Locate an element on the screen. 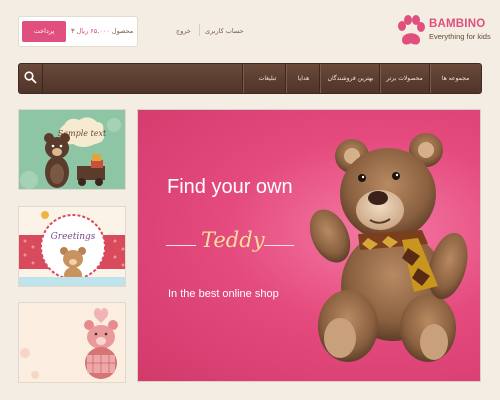  promo-thumb-sample: Sample text is located at coordinates (72, 149).